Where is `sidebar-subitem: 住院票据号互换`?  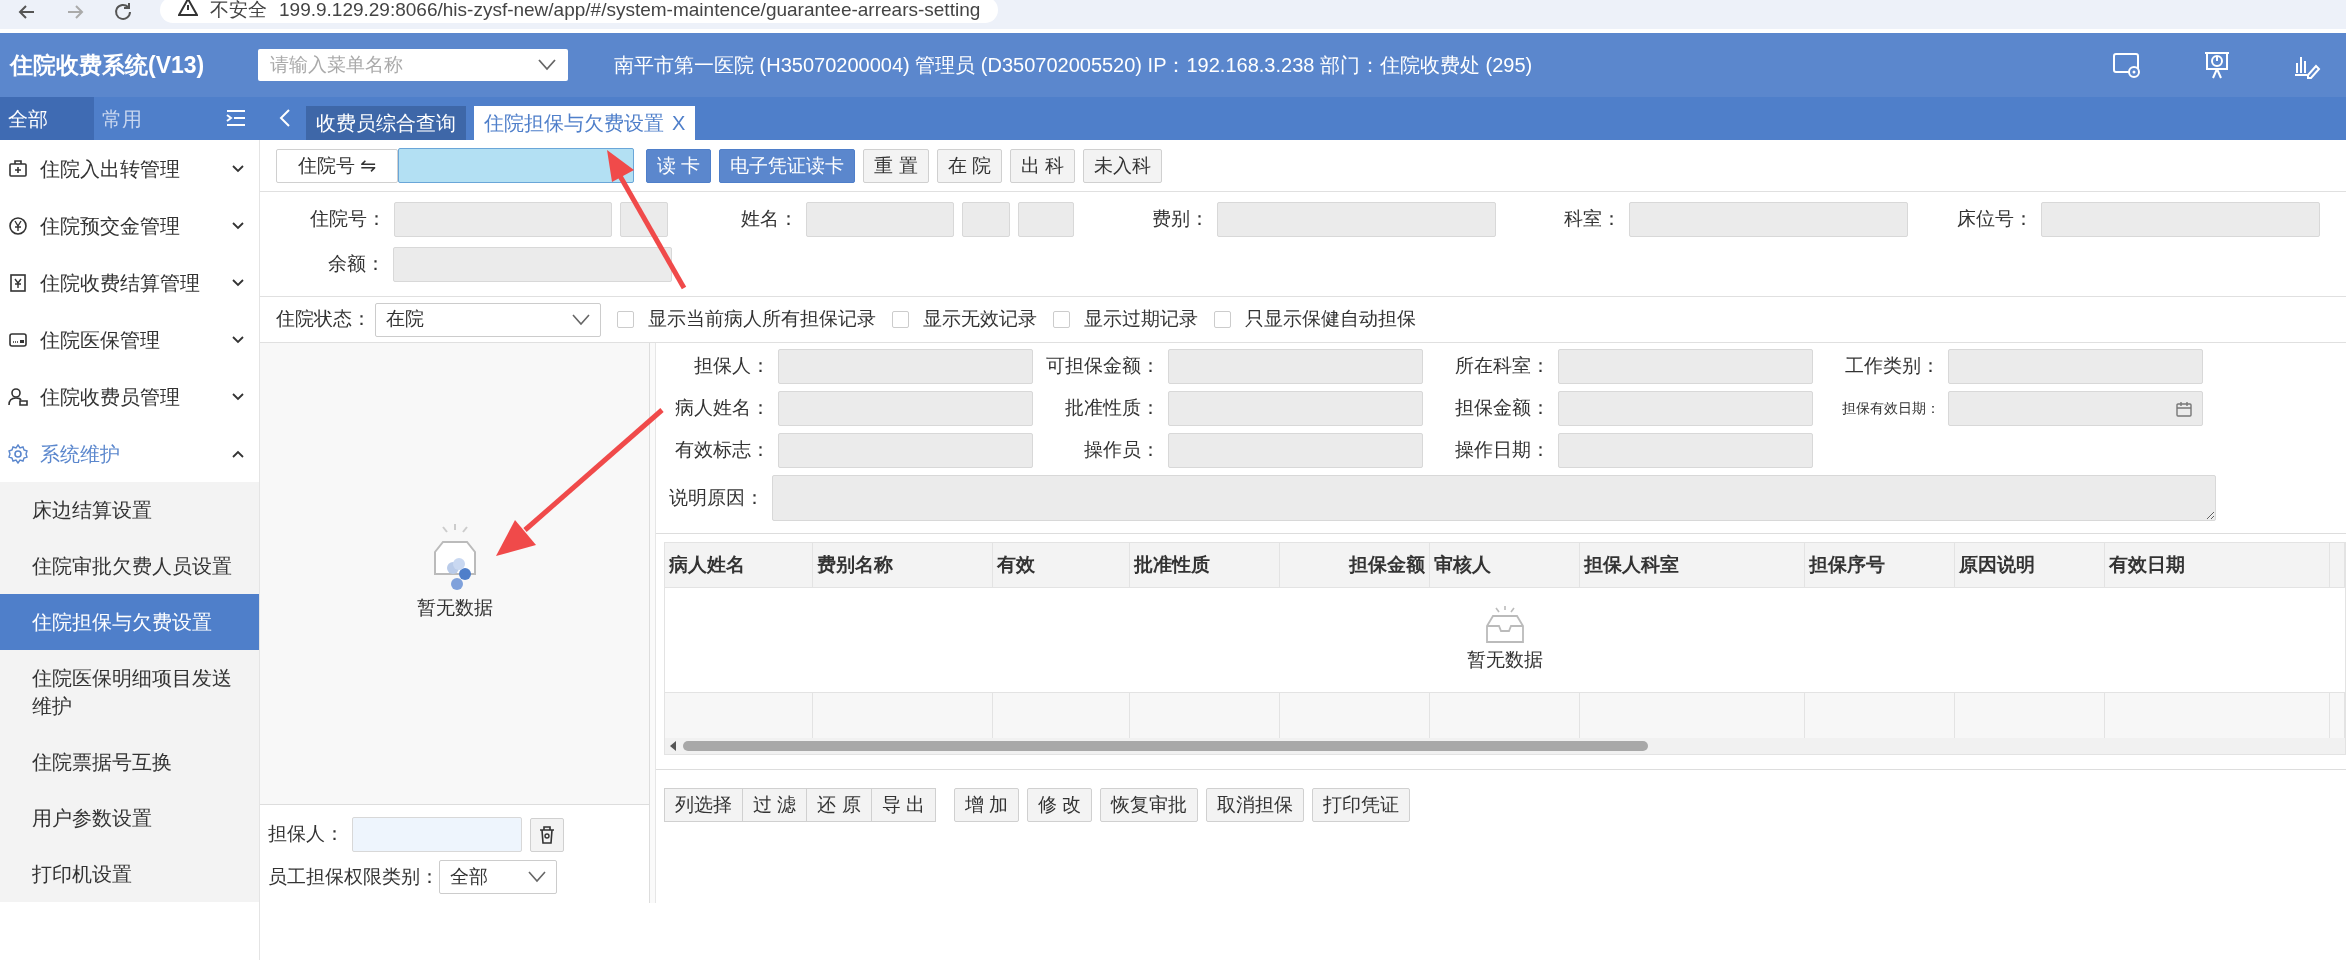
sidebar-subitem: 住院票据号互换 is located at coordinates (129, 762).